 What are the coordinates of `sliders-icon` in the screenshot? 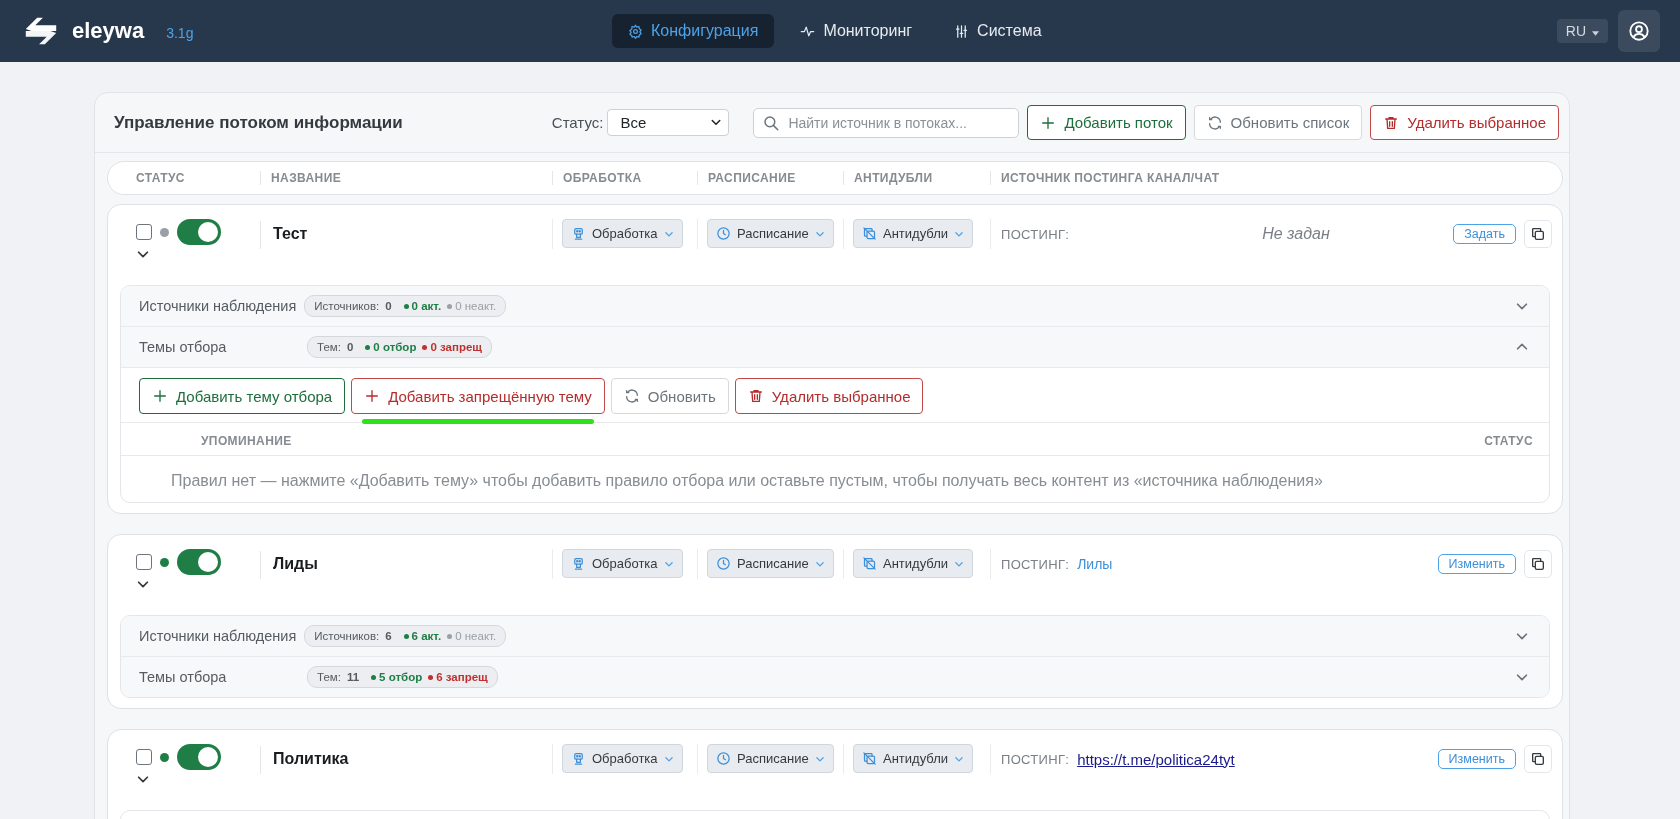 It's located at (962, 31).